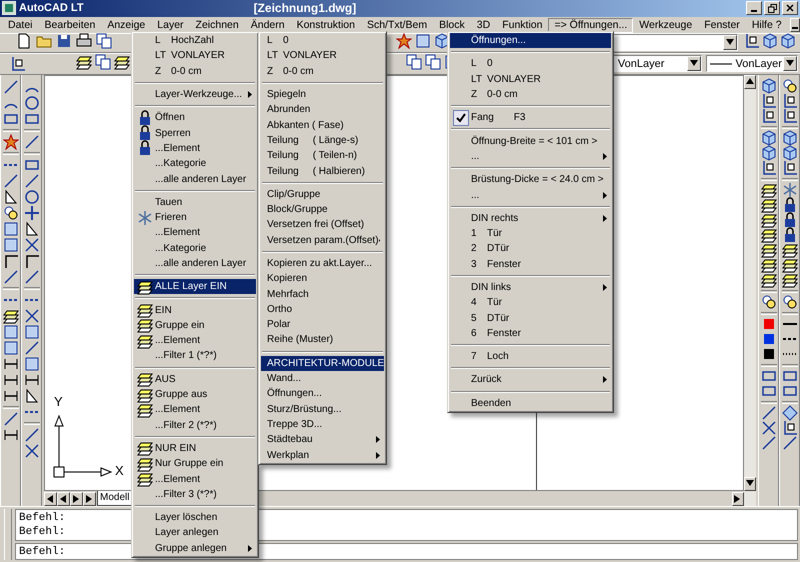  What do you see at coordinates (24, 41) in the screenshot?
I see `document-icon` at bounding box center [24, 41].